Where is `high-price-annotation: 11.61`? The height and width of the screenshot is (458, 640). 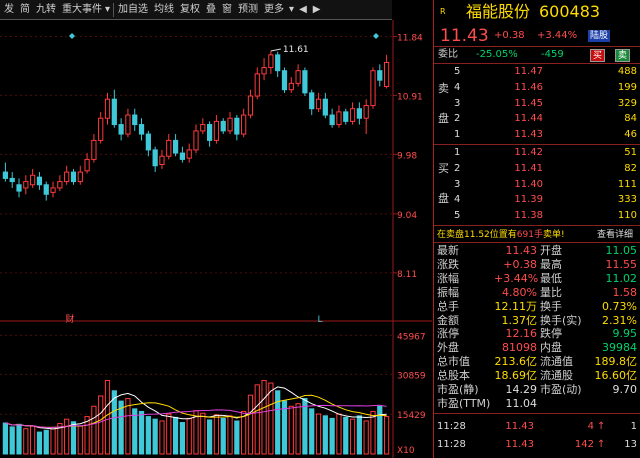
high-price-annotation: 11.61 is located at coordinates (296, 50).